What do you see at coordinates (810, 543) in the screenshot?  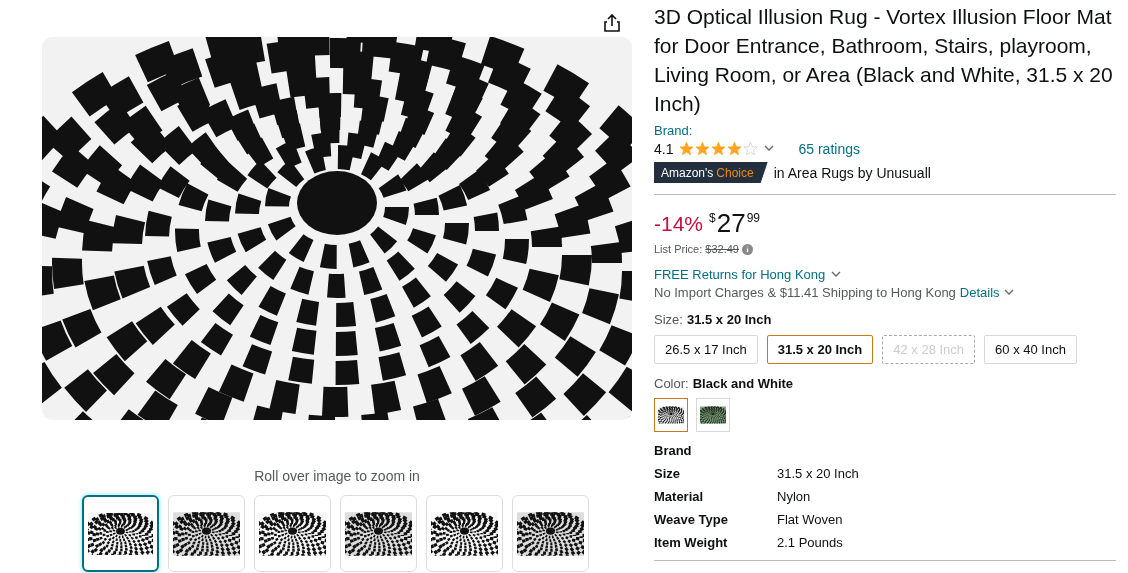 I see `spec-value: 2.1 Pounds` at bounding box center [810, 543].